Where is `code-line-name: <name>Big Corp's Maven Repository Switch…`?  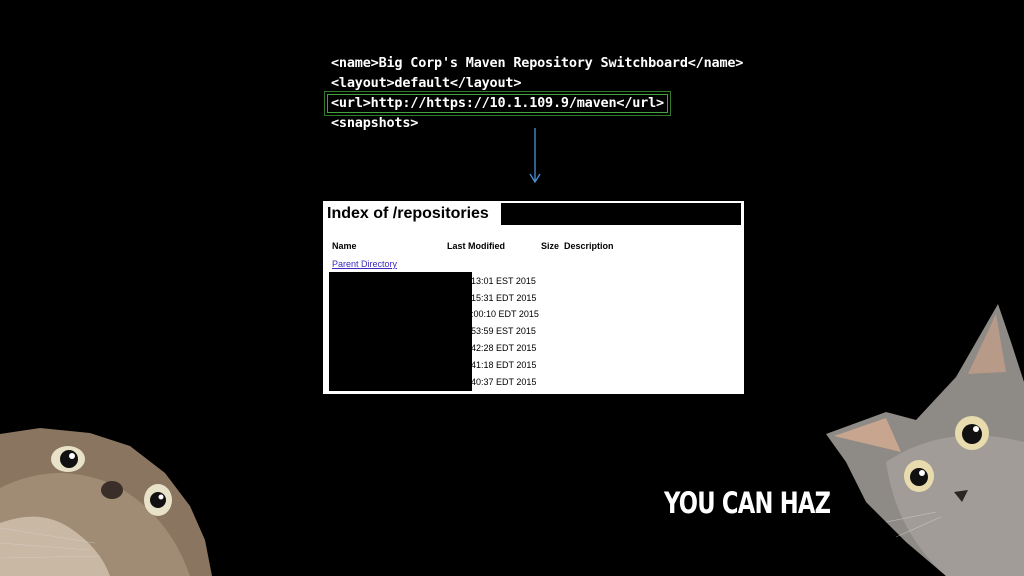 code-line-name: <name>Big Corp's Maven Repository Switch… is located at coordinates (537, 63).